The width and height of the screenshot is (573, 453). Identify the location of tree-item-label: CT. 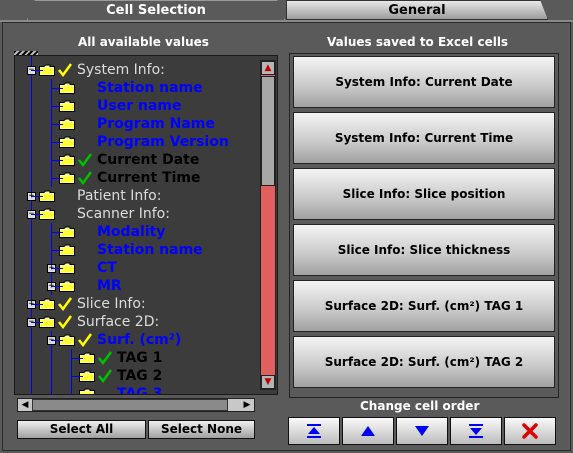
(107, 268).